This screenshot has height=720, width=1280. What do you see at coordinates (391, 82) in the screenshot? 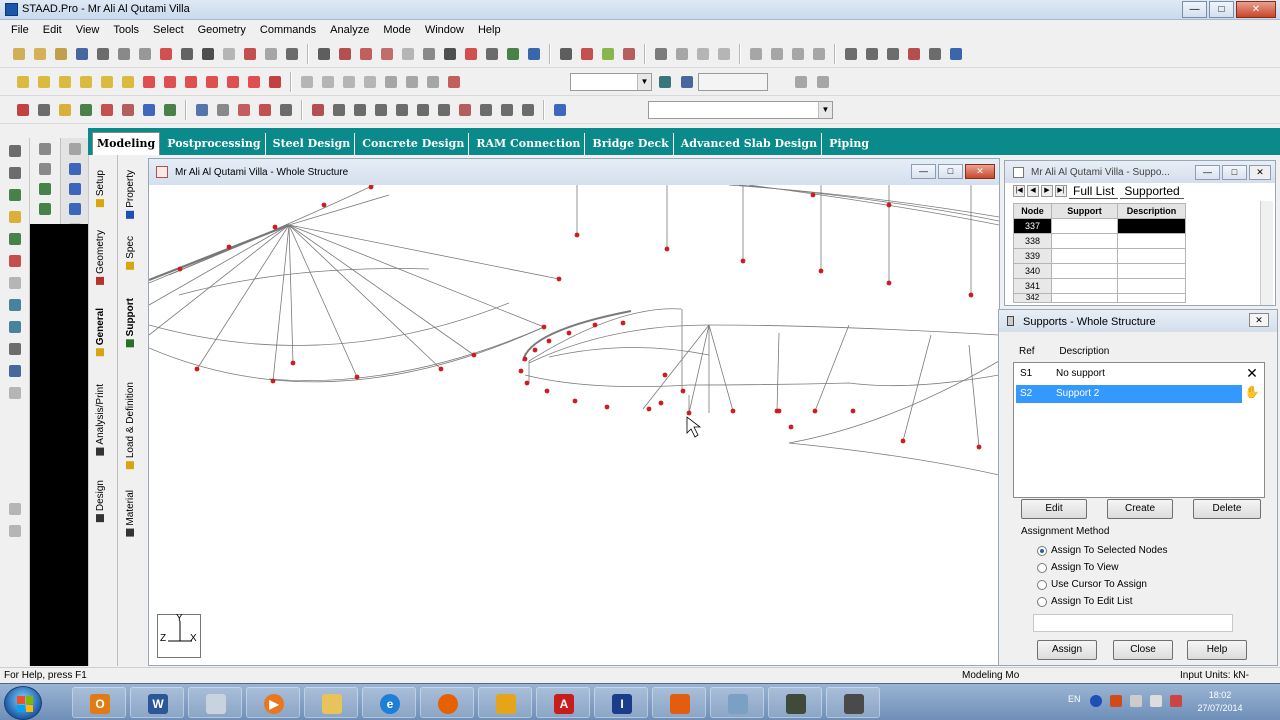
I see `select-surface-icon` at bounding box center [391, 82].